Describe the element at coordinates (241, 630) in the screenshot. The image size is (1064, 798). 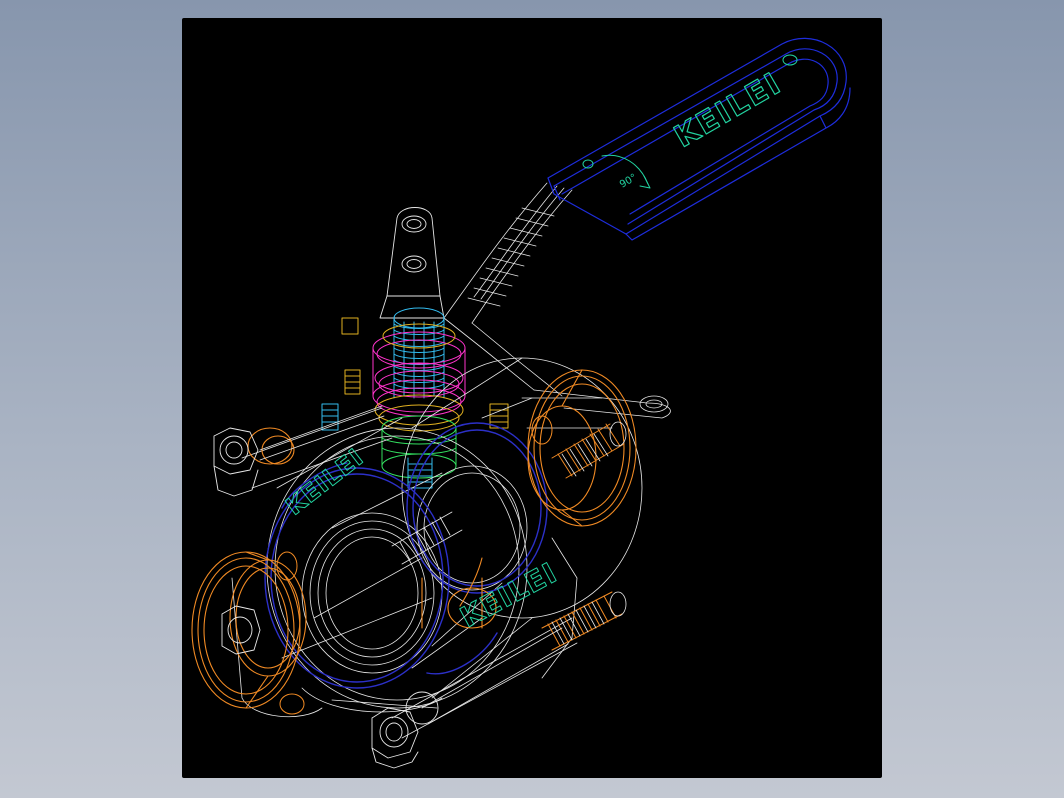
I see `nut-left-mid` at that location.